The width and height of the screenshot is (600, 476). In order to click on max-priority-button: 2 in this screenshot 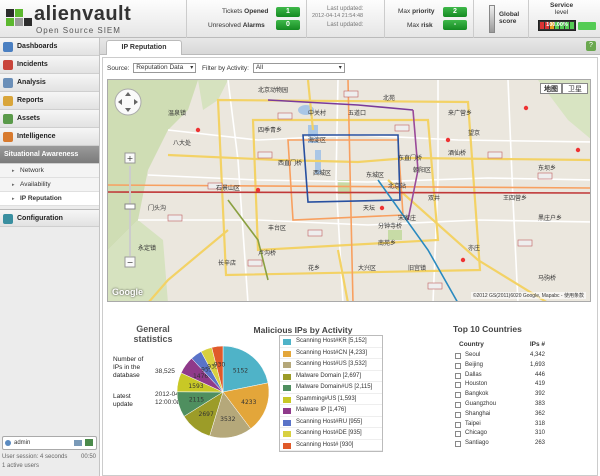, I will do `click(455, 12)`.